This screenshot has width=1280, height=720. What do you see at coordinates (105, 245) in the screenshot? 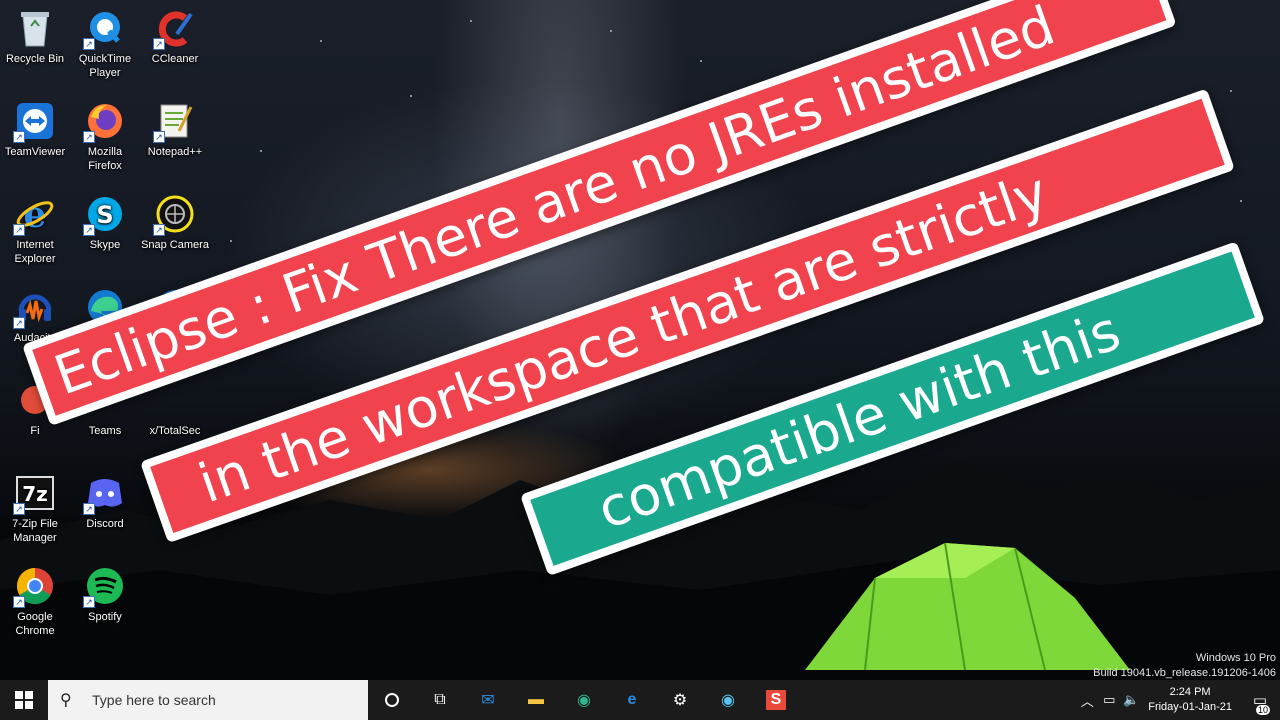
I see `desktop-icon-label: Skype` at bounding box center [105, 245].